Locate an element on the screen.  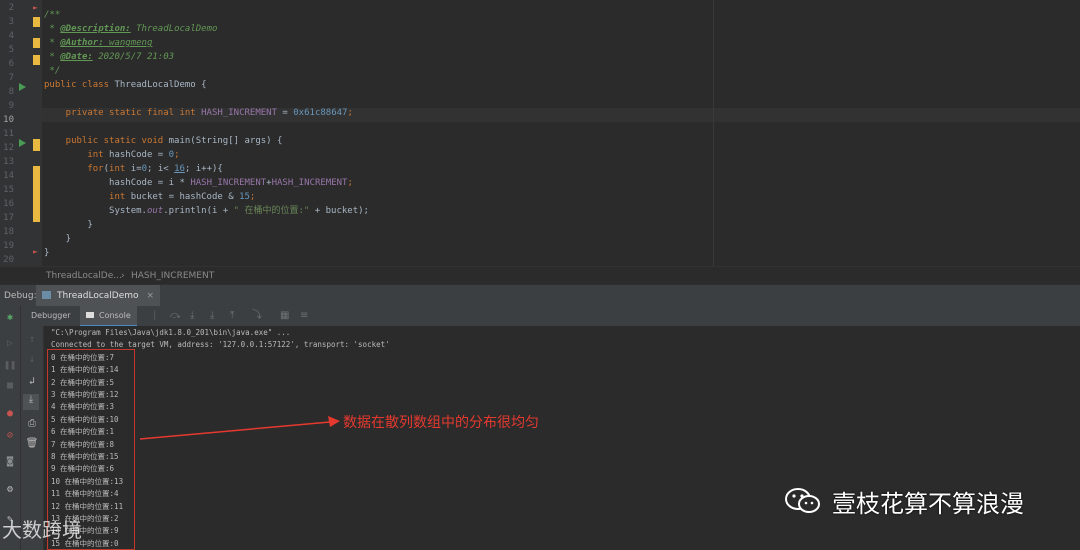
watermark-account: 壹枝花算不算浪漫 is located at coordinates (928, 504).